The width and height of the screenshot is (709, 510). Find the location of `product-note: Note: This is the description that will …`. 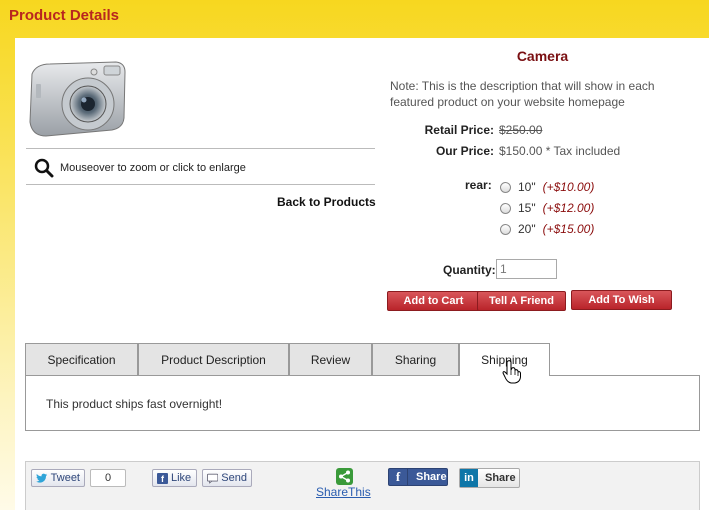

product-note: Note: This is the description that will … is located at coordinates (522, 94).